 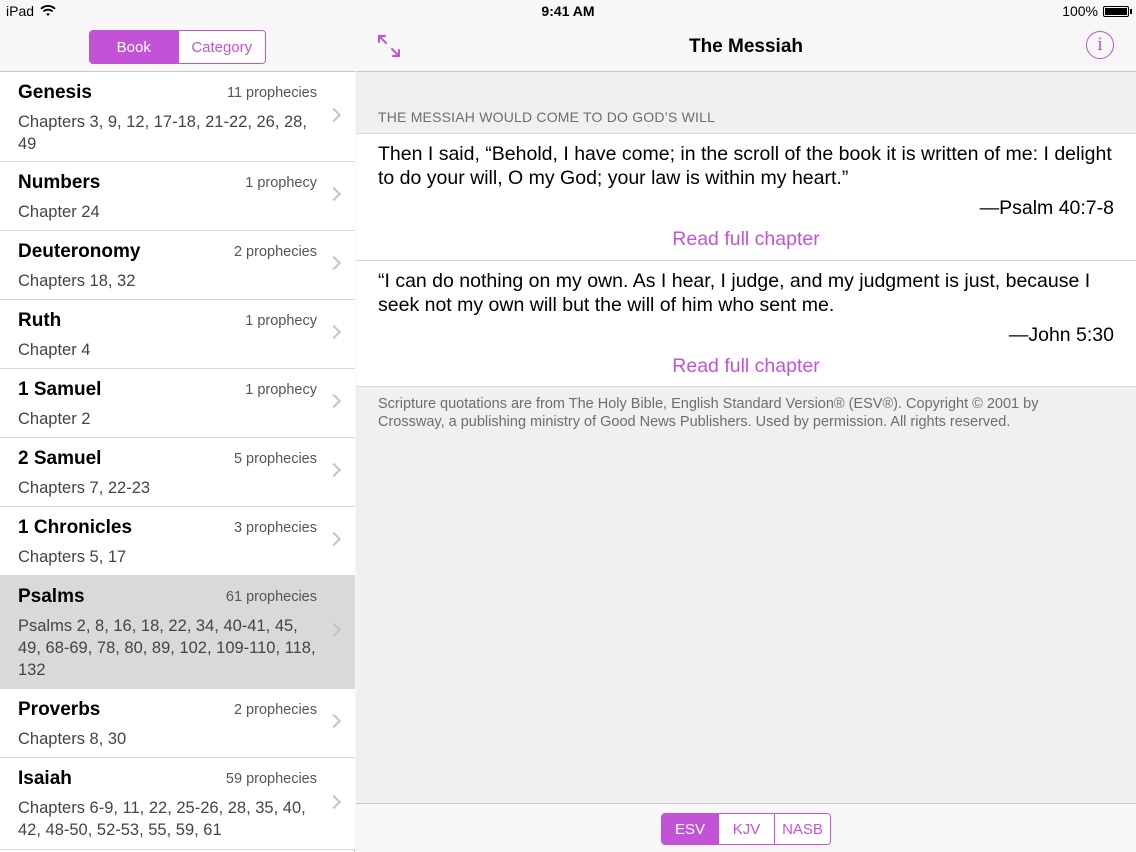 What do you see at coordinates (75, 527) in the screenshot?
I see `book-title: 1 Chronicles` at bounding box center [75, 527].